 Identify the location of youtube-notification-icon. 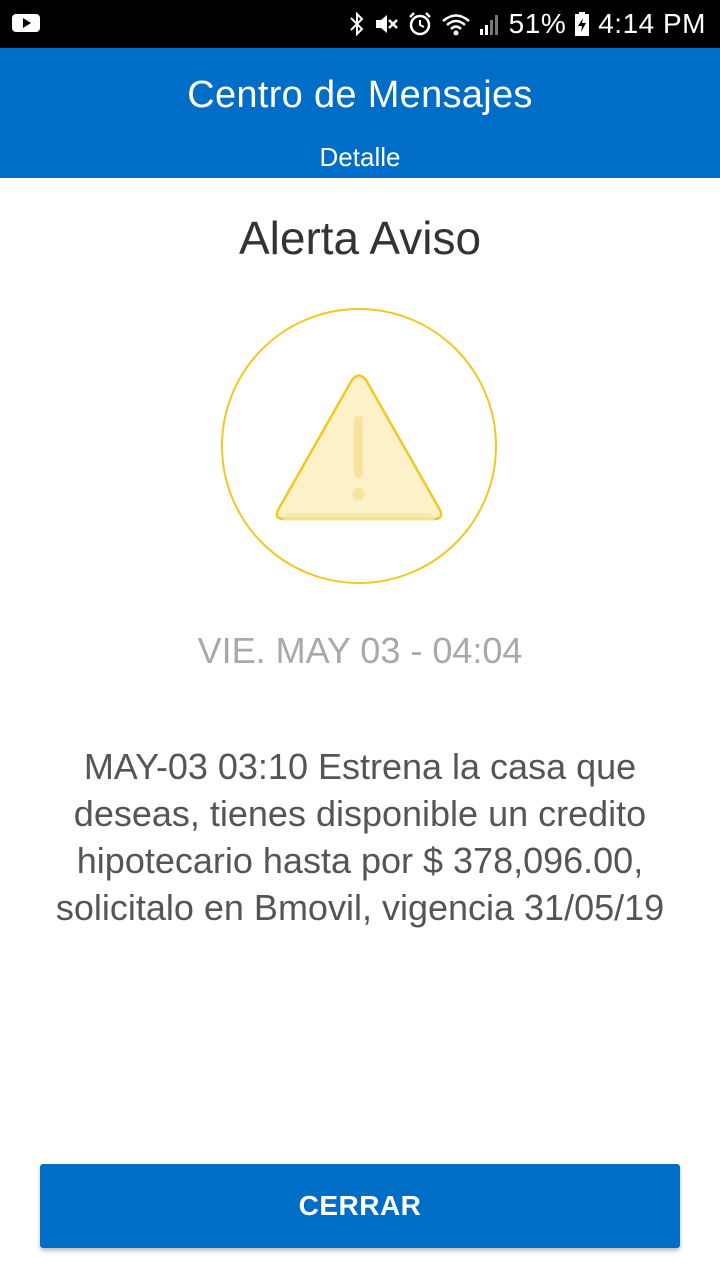
(26, 23).